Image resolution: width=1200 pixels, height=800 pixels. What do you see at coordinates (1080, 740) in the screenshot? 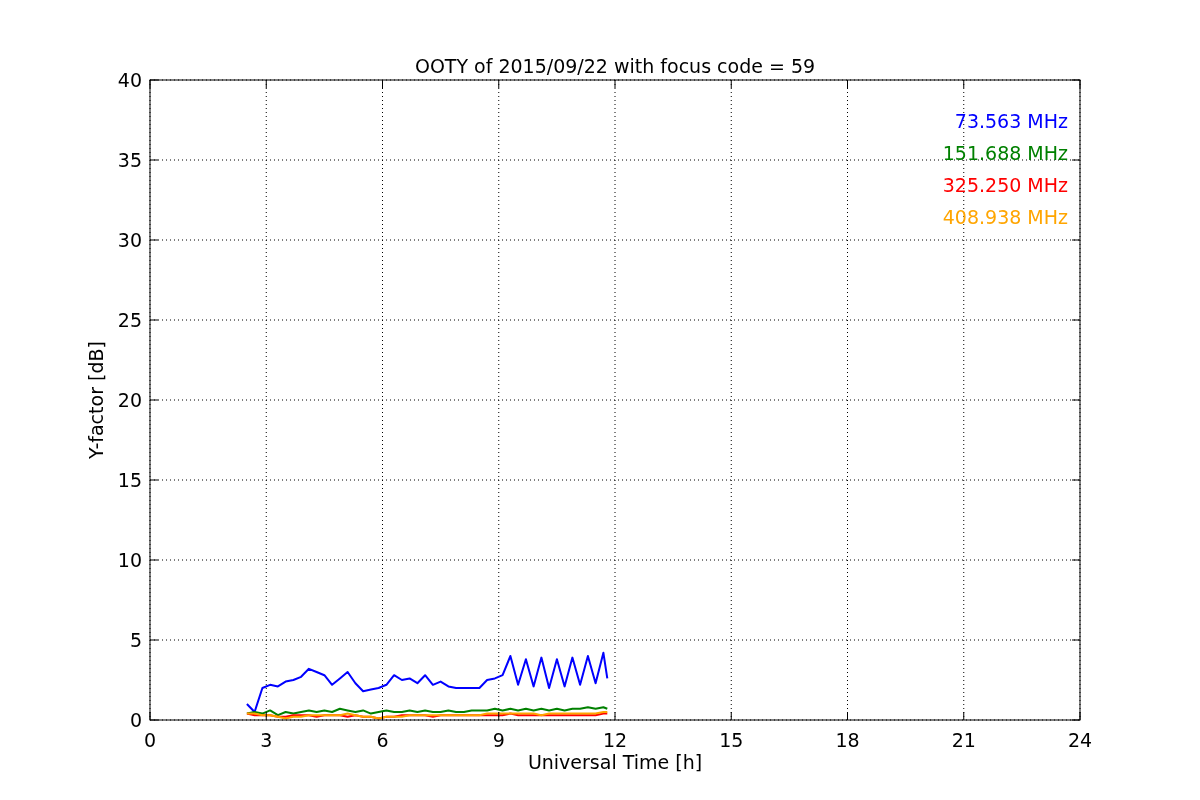
I see `tick-label: 24` at bounding box center [1080, 740].